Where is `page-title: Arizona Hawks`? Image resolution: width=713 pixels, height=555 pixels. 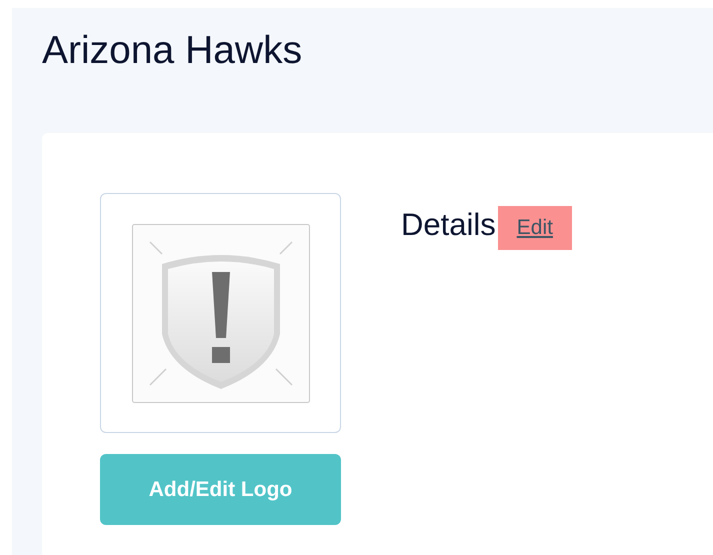 page-title: Arizona Hawks is located at coordinates (173, 51).